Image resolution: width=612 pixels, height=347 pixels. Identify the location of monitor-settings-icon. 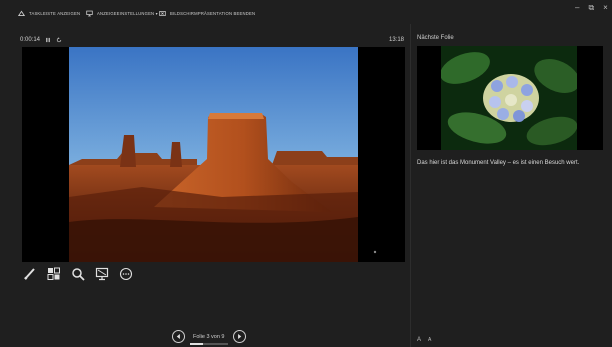
(89, 13).